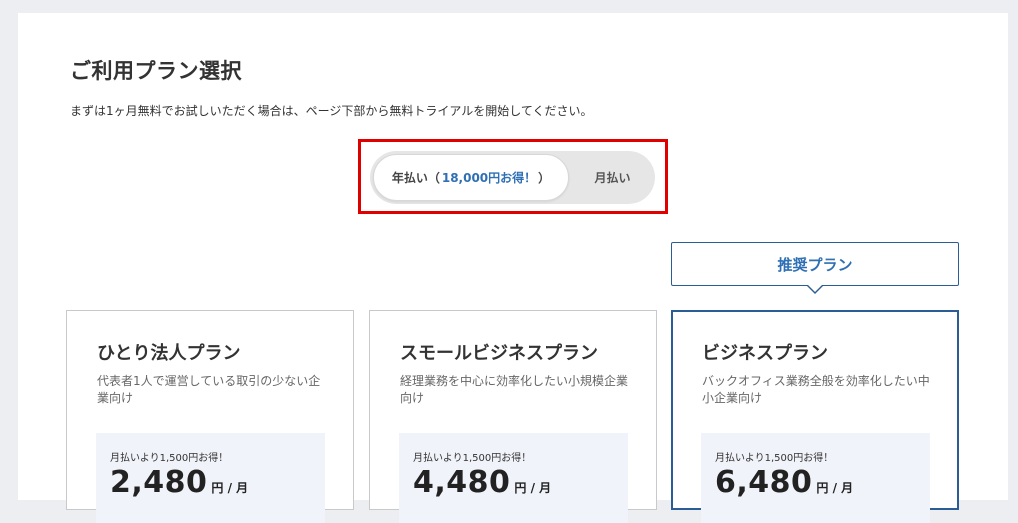 This screenshot has width=1018, height=523. I want to click on price-box: 月払いより1,500円お得！ 6,480 円 / 月, so click(815, 478).